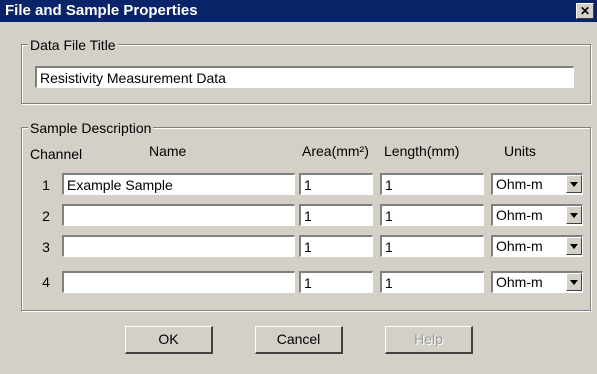 Image resolution: width=597 pixels, height=374 pixels. Describe the element at coordinates (432, 215) in the screenshot. I see `length-input-2: 1` at that location.